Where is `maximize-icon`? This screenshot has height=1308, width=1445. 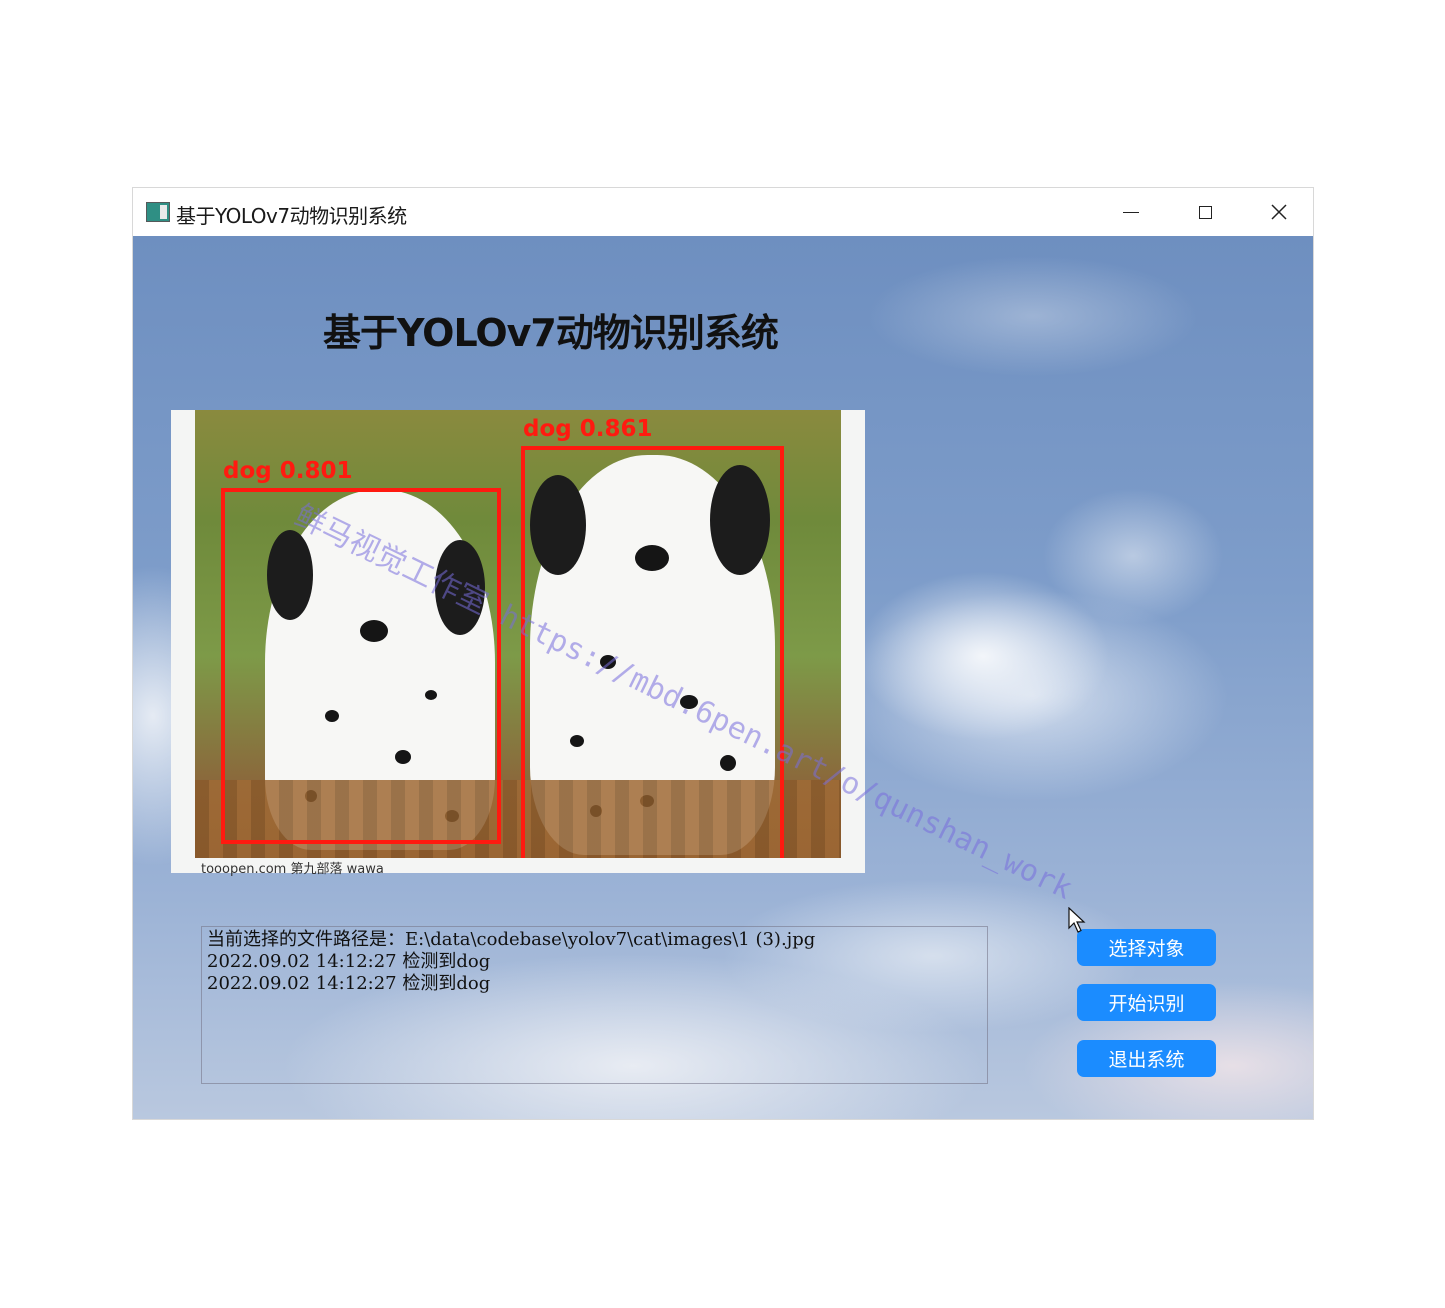 maximize-icon is located at coordinates (1205, 212).